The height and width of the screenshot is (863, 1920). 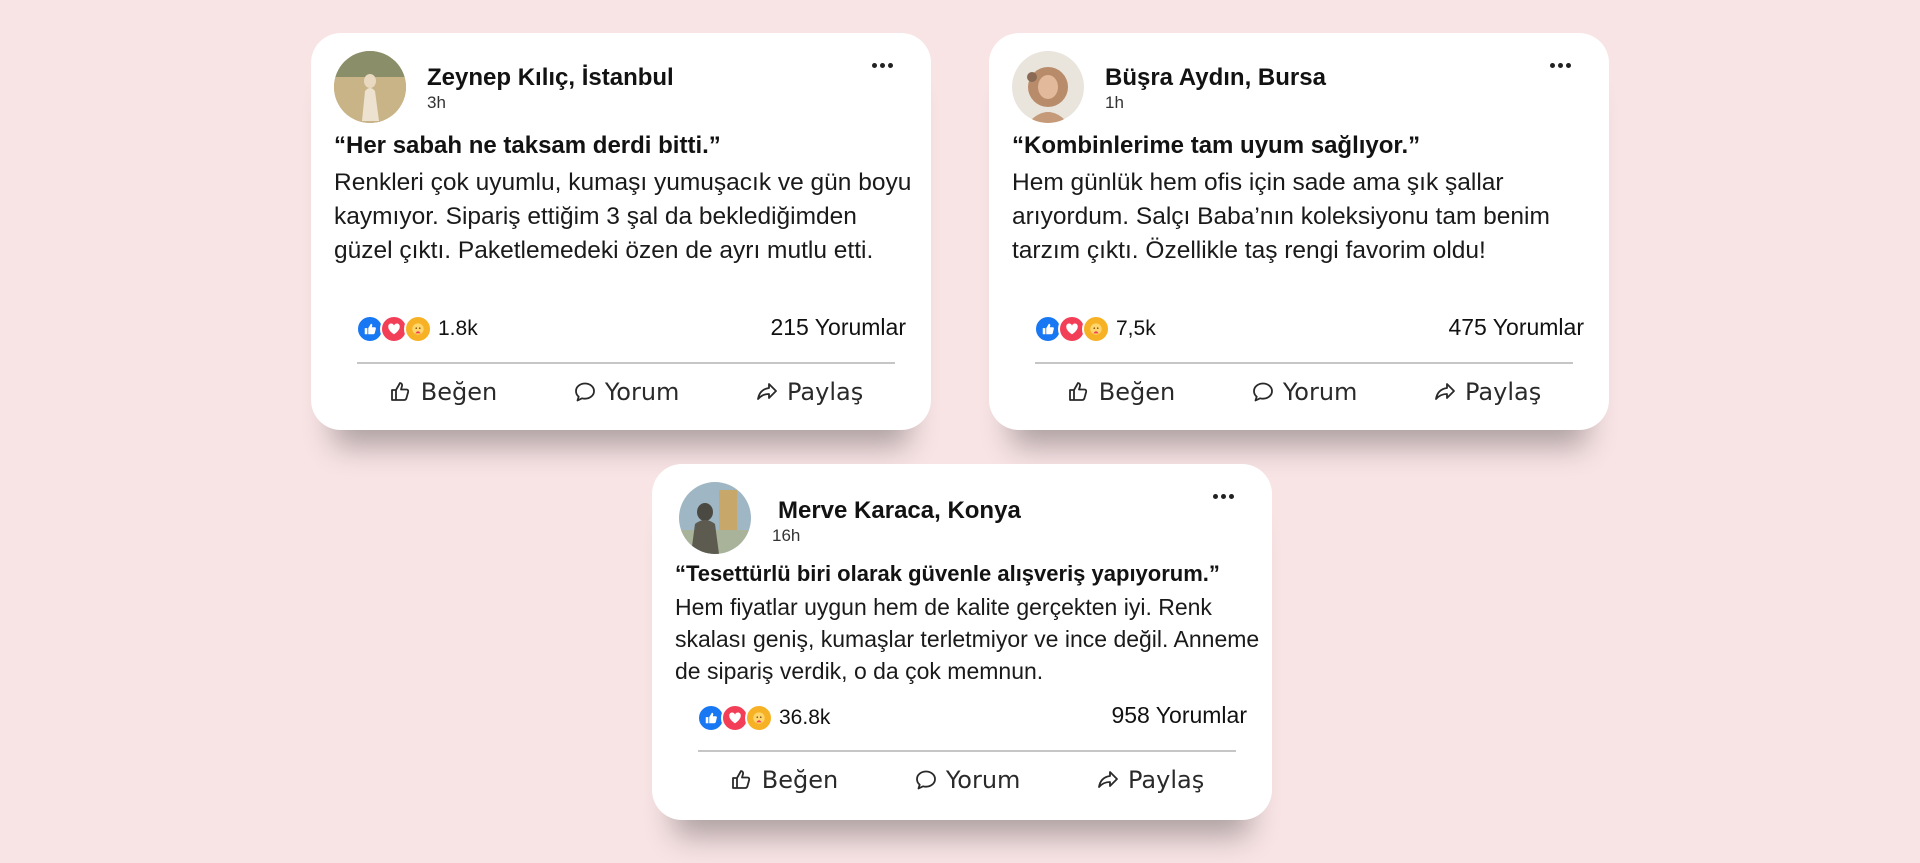 What do you see at coordinates (1114, 102) in the screenshot?
I see `post-time: 1h` at bounding box center [1114, 102].